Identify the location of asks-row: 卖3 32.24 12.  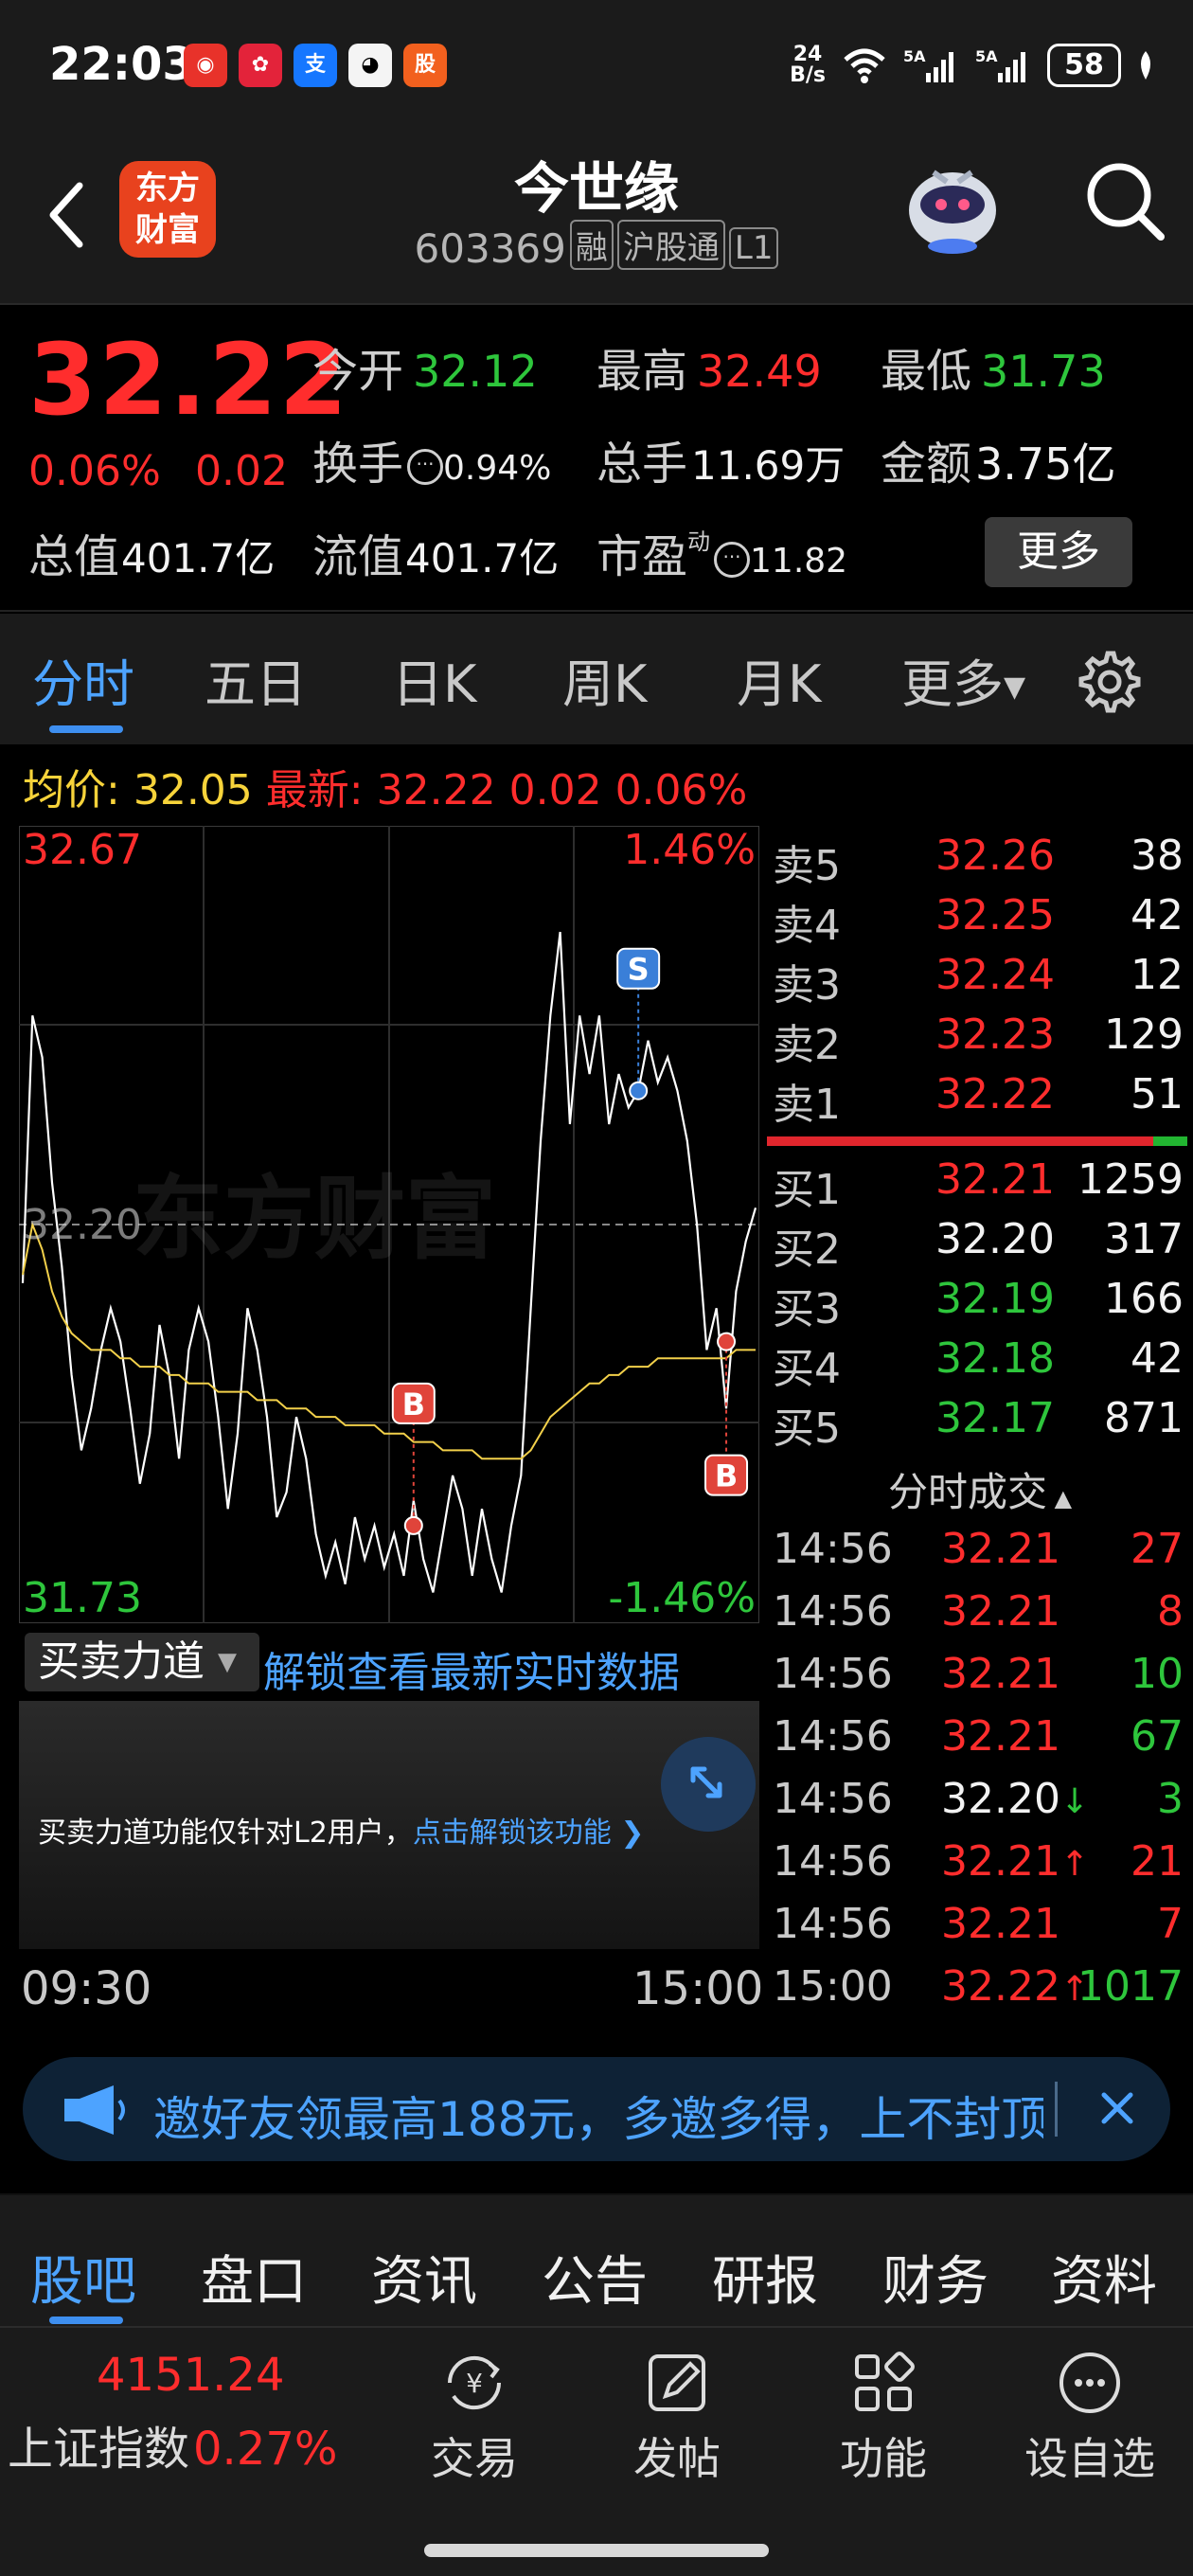
(980, 980).